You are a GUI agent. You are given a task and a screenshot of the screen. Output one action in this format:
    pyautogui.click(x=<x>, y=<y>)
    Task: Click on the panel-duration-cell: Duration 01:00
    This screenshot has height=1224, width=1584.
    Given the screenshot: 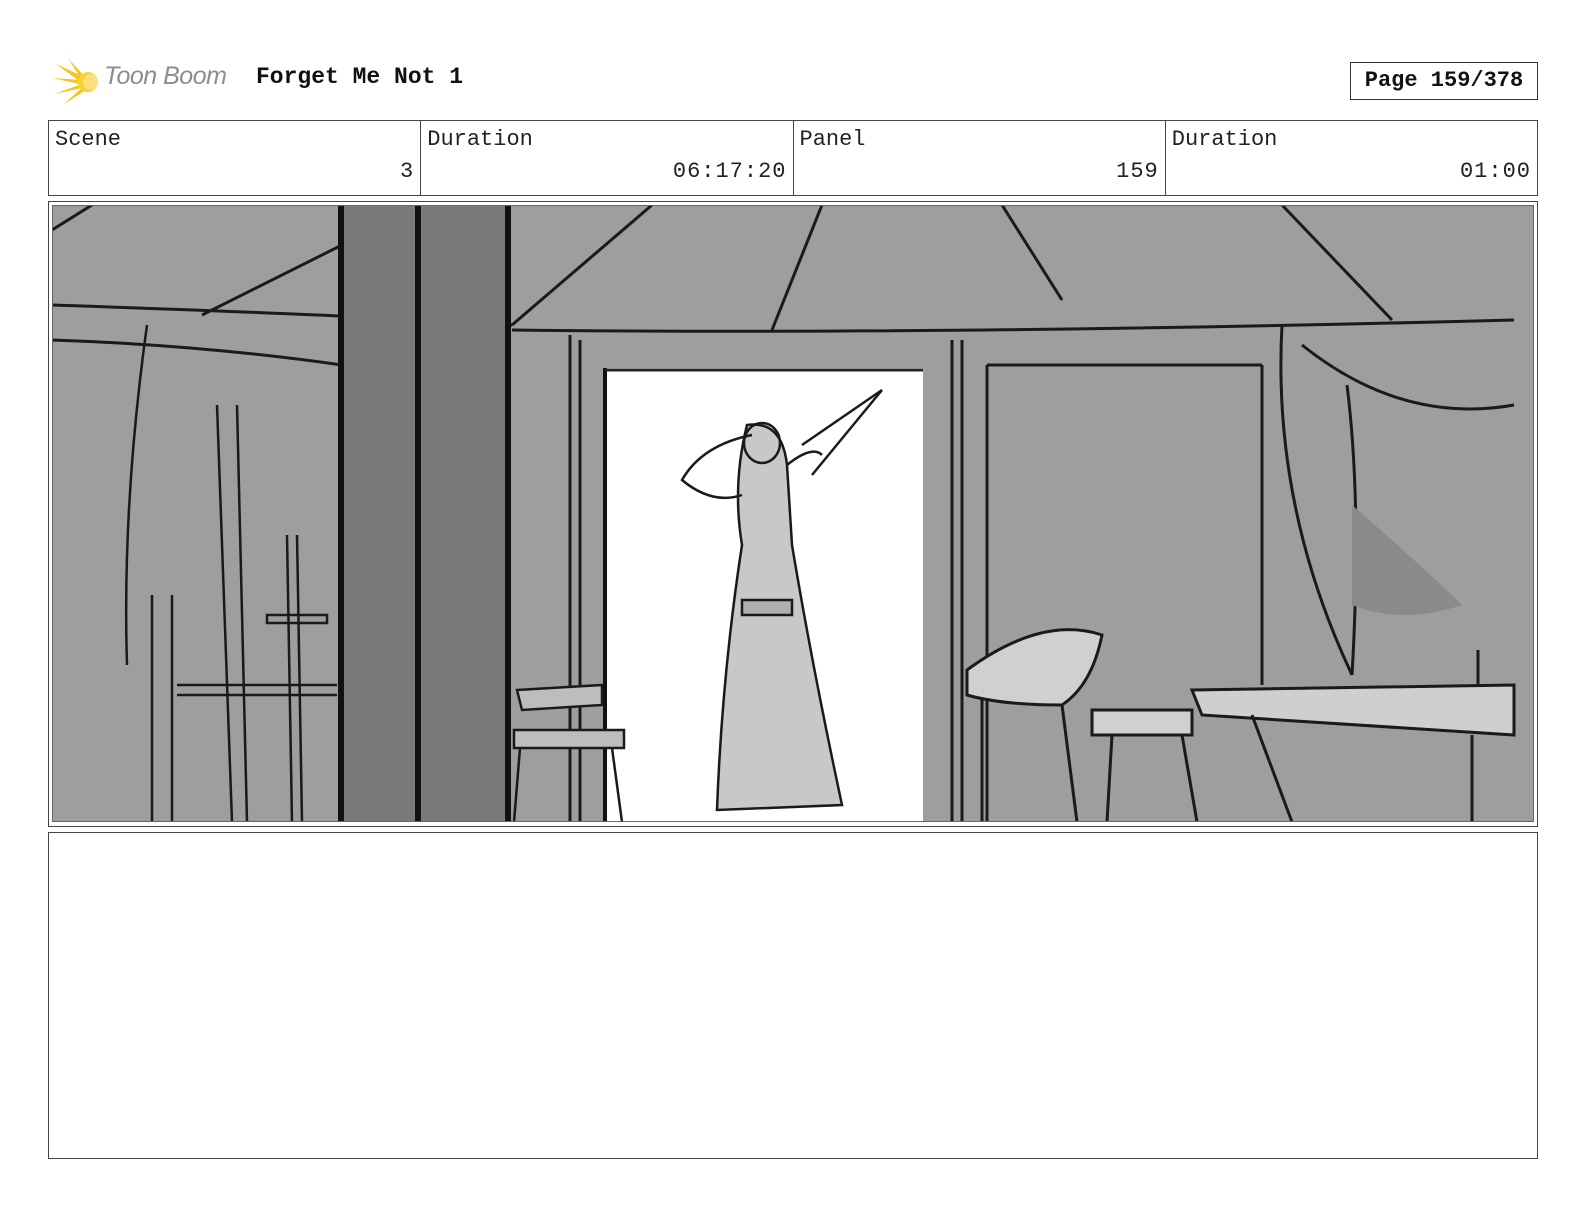 What is the action you would take?
    pyautogui.click(x=1351, y=158)
    